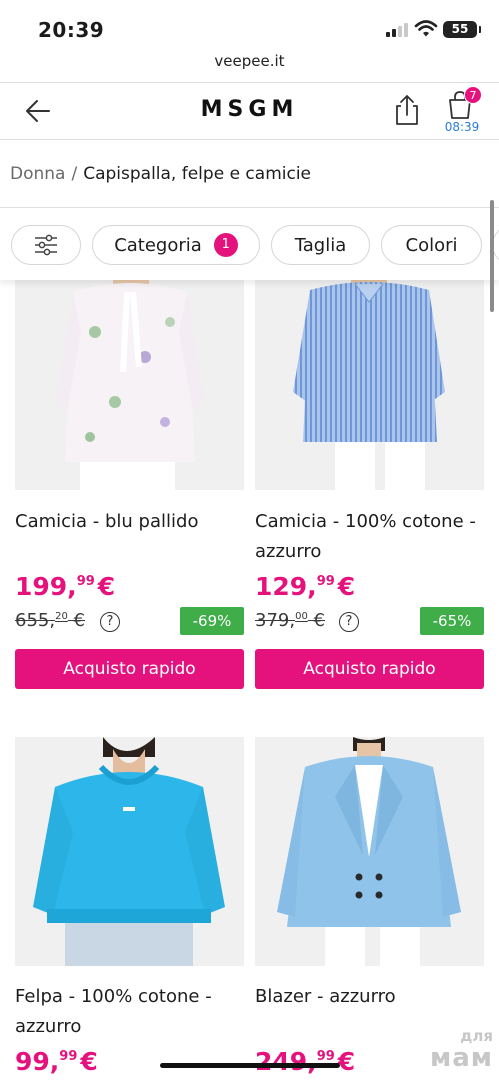 This screenshot has height=1080, width=499. Describe the element at coordinates (492, 256) in the screenshot. I see `scrollbar` at that location.